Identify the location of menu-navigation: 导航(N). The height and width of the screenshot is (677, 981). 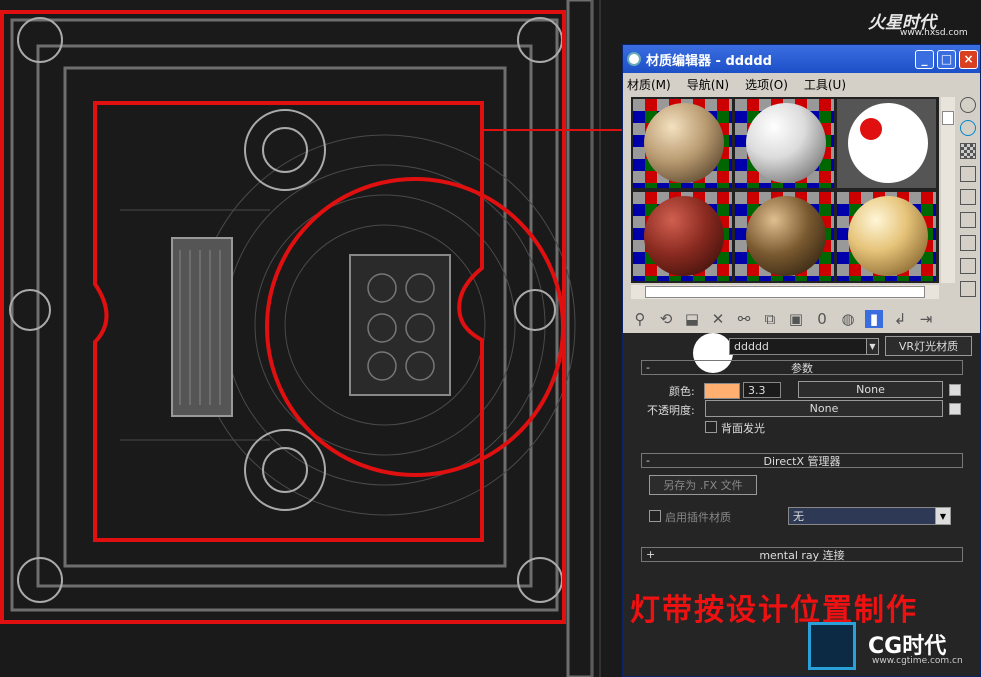
(708, 84).